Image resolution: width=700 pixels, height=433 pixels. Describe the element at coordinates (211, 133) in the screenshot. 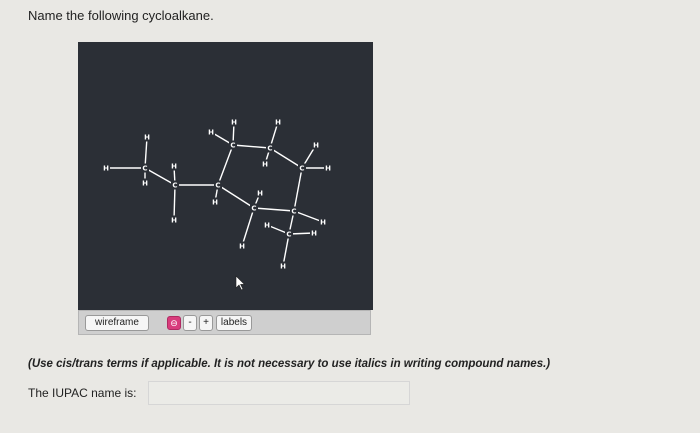

I see `atom-h4a: H` at that location.